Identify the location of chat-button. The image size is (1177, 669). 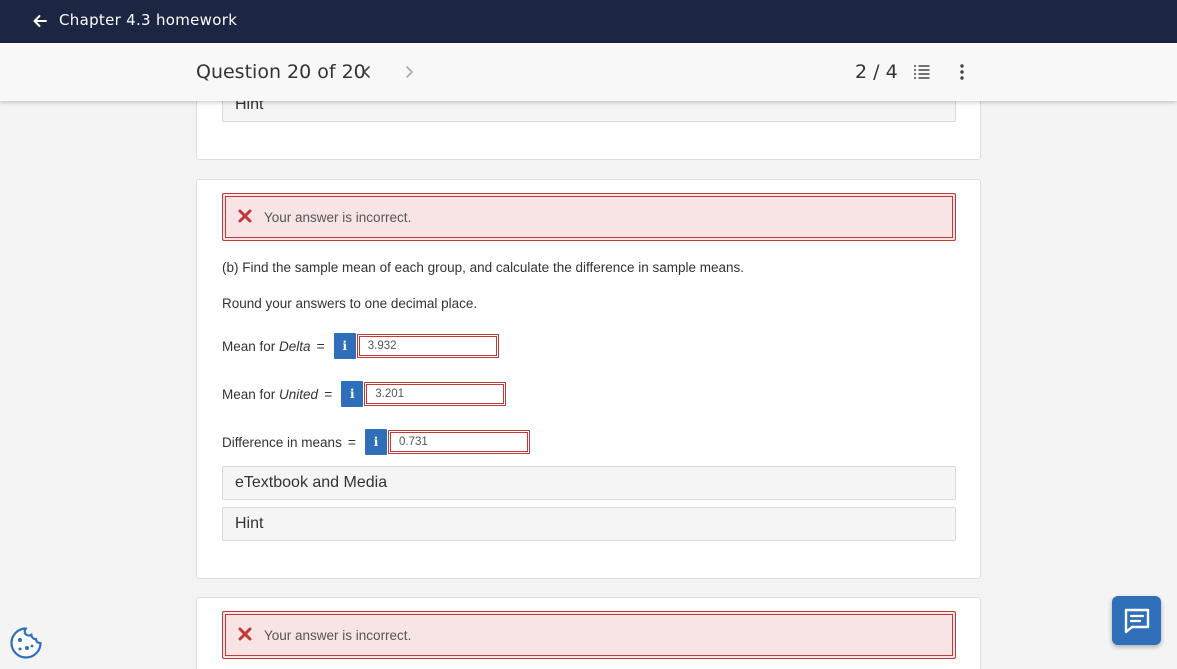
(1136, 620).